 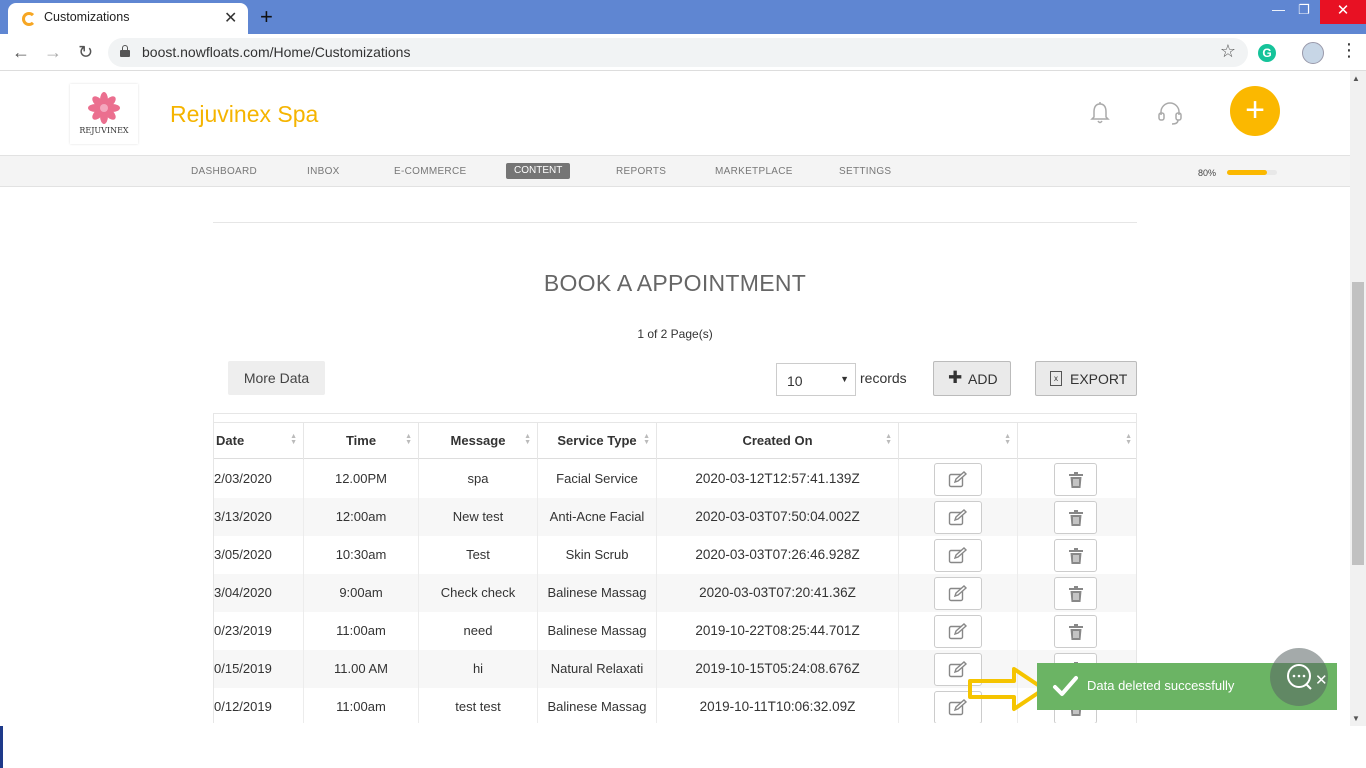 What do you see at coordinates (1247, 172) in the screenshot?
I see `profile-progress-fill` at bounding box center [1247, 172].